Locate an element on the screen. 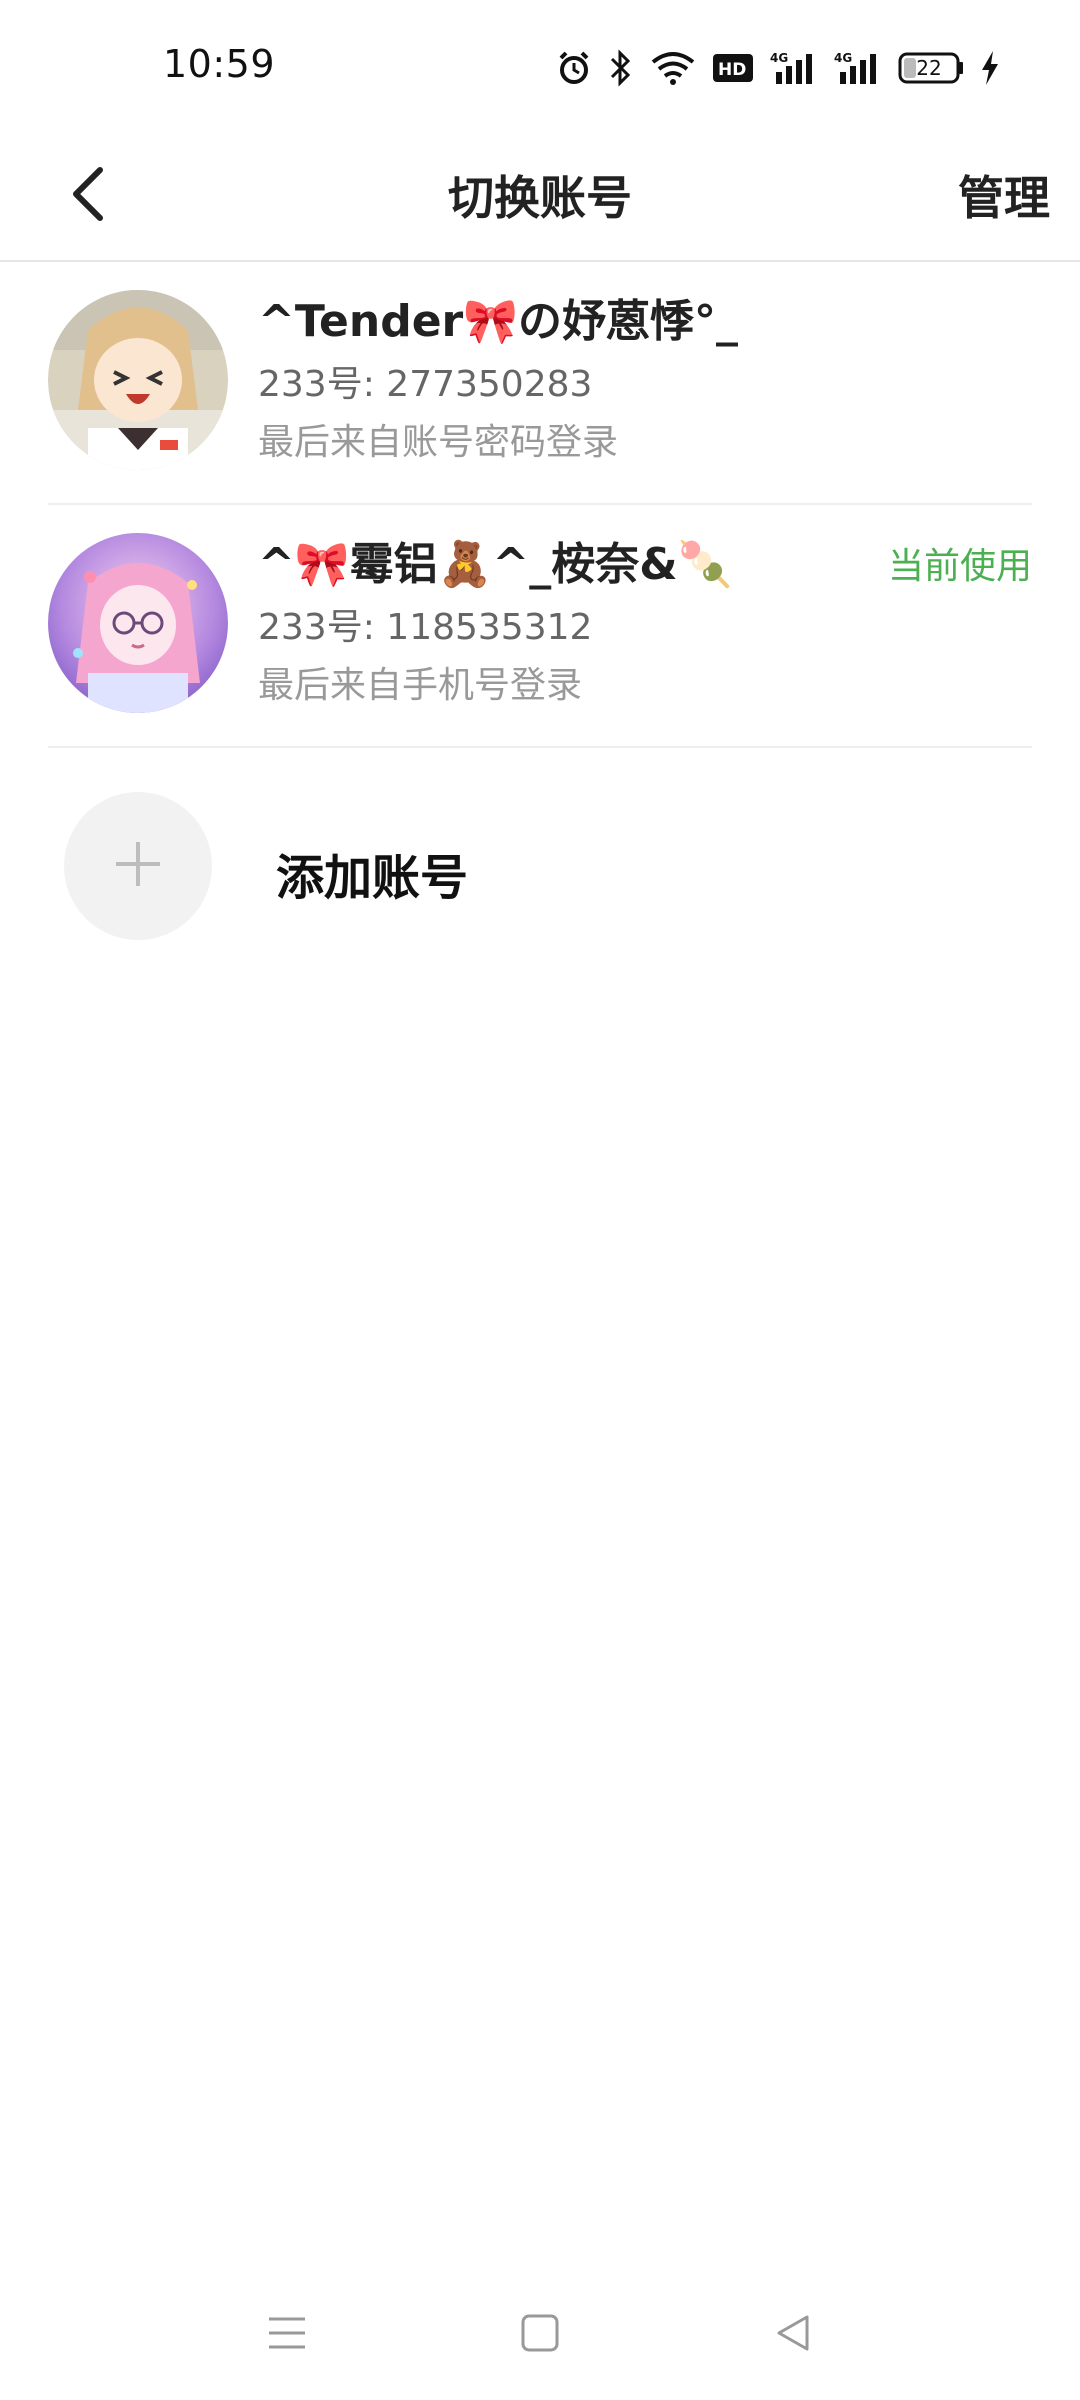 This screenshot has height=2400, width=1080. account-id: 233号: 118535312 is located at coordinates (425, 627).